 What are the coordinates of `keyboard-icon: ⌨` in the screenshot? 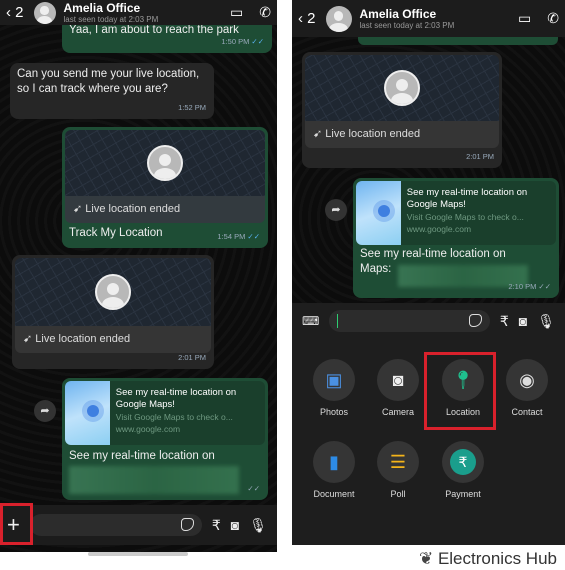 It's located at (310, 321).